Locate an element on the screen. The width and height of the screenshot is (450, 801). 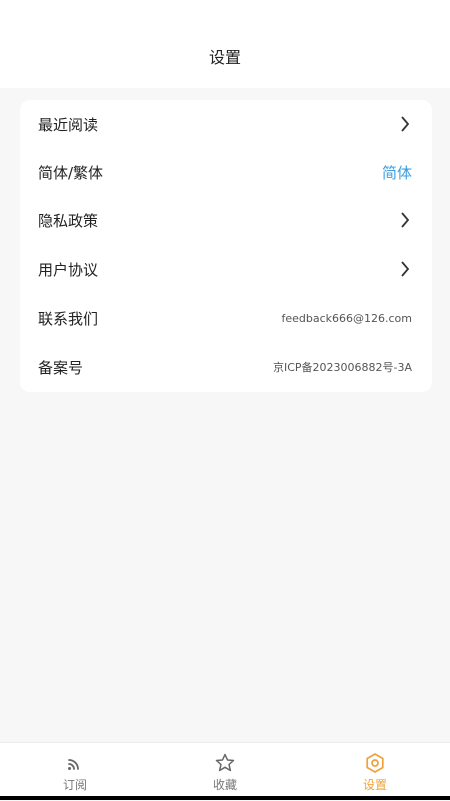
settings-row-user-agreement: 用户协议 is located at coordinates (226, 269).